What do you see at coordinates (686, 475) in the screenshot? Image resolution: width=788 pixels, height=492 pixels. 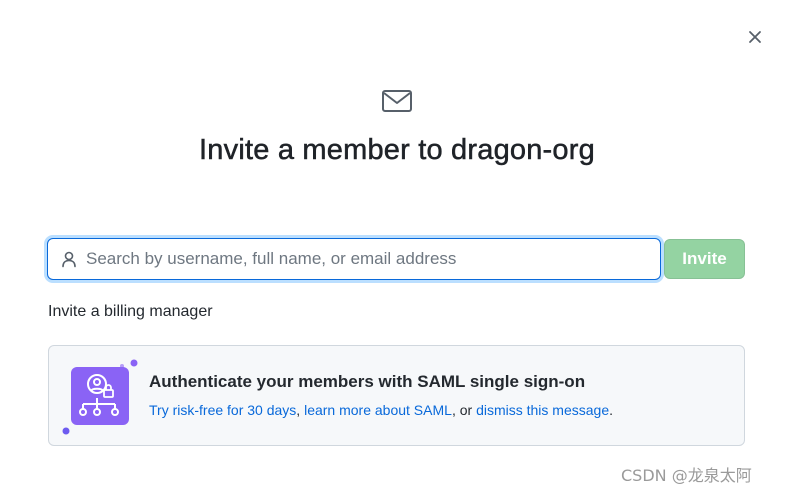 I see `watermark: CSDN @龙泉太阿` at bounding box center [686, 475].